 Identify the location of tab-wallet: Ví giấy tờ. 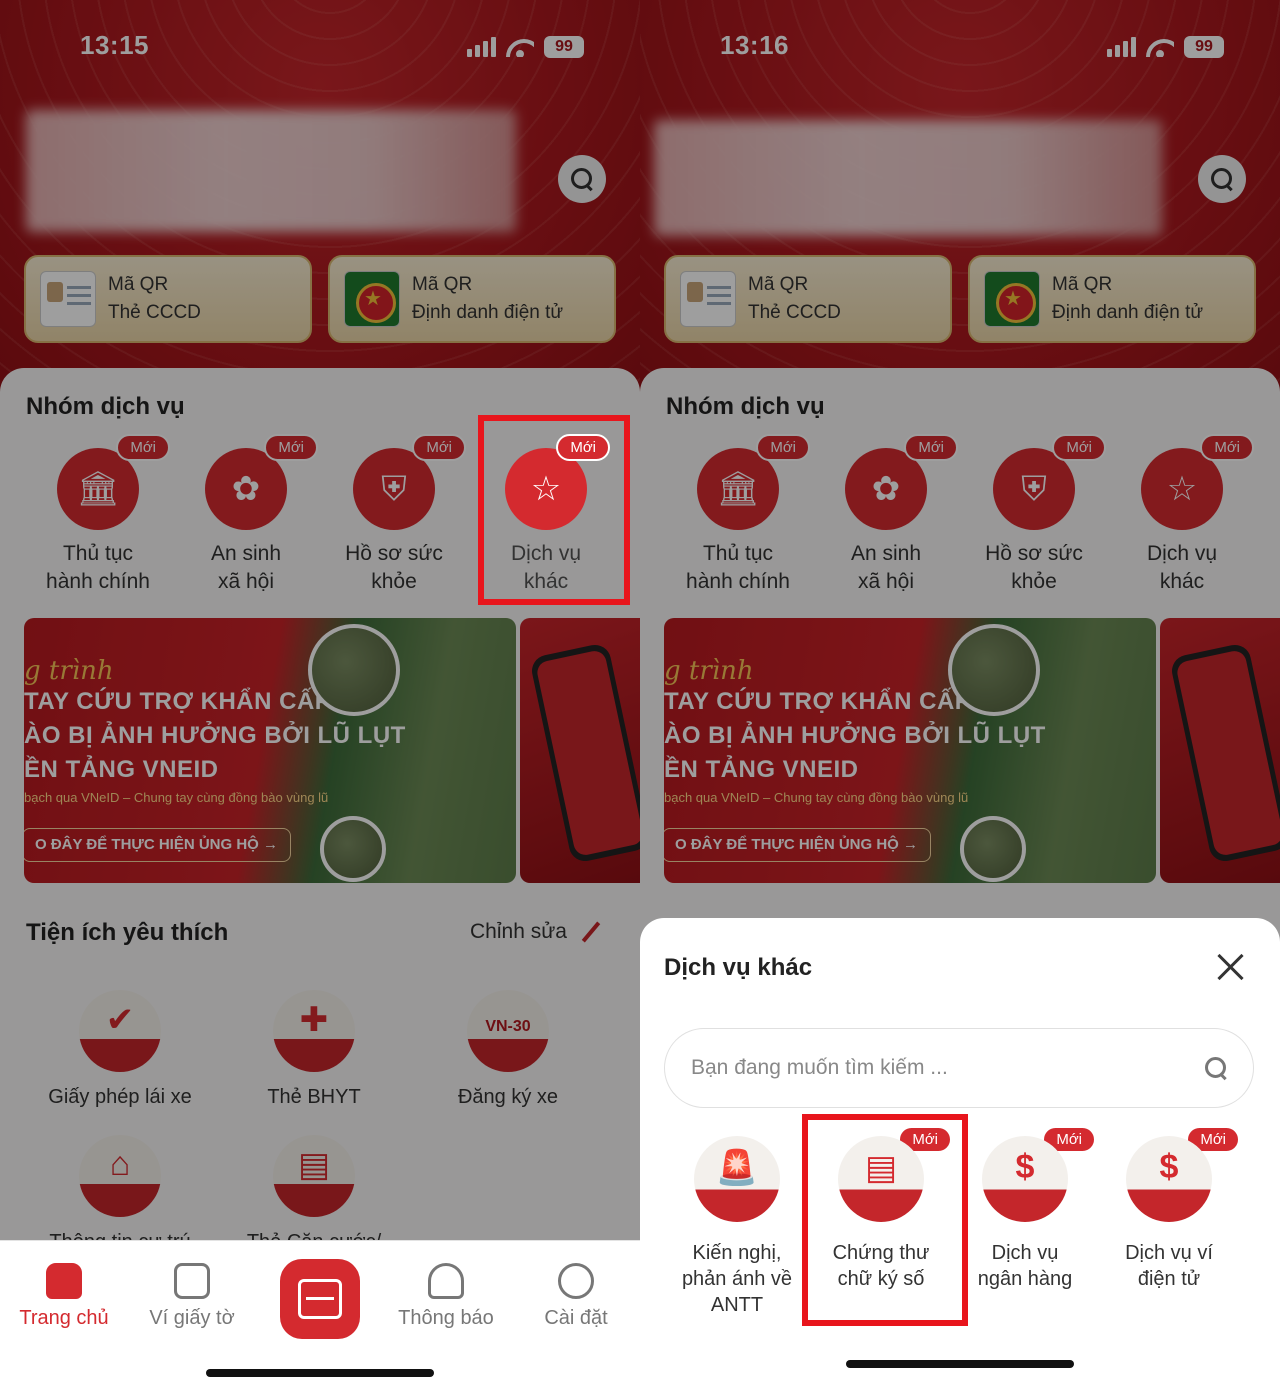
(192, 1296).